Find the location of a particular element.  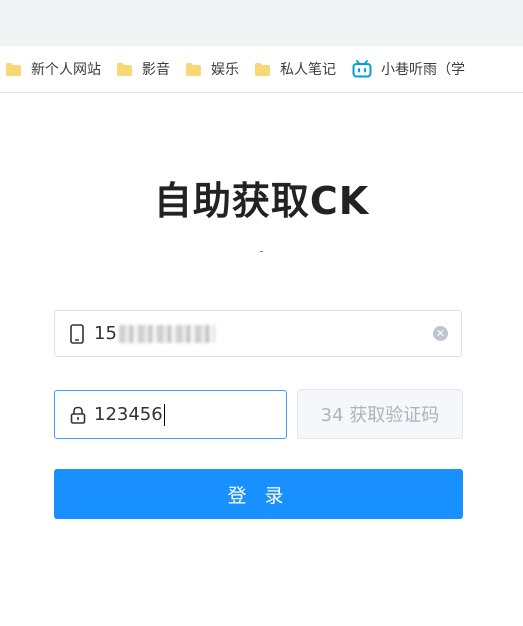

phone-value: 15 is located at coordinates (154, 333).